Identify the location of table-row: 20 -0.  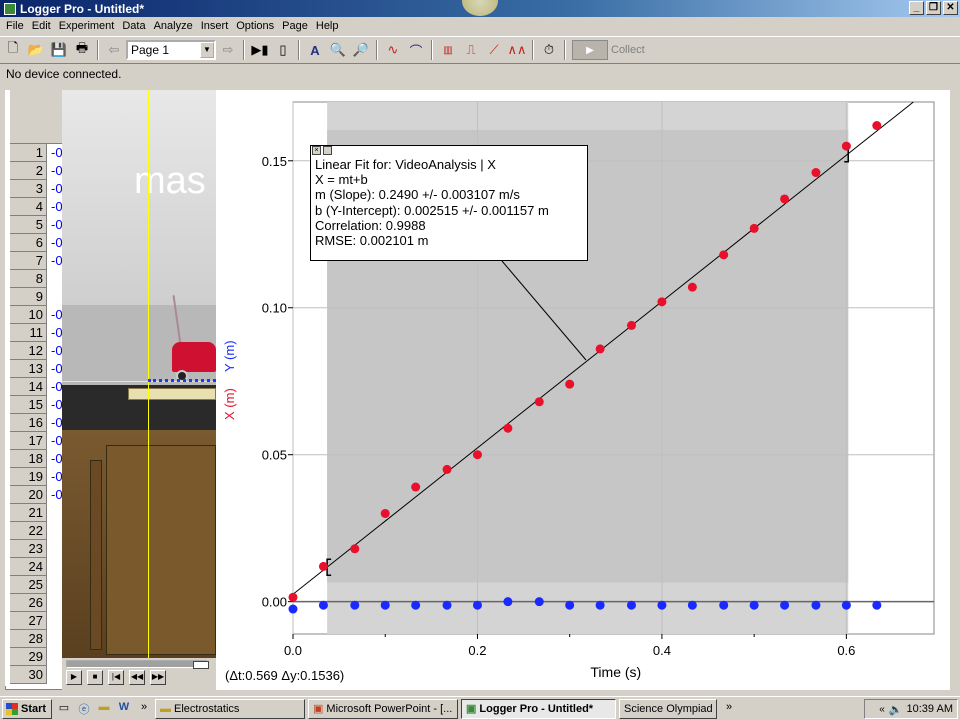
(35, 495).